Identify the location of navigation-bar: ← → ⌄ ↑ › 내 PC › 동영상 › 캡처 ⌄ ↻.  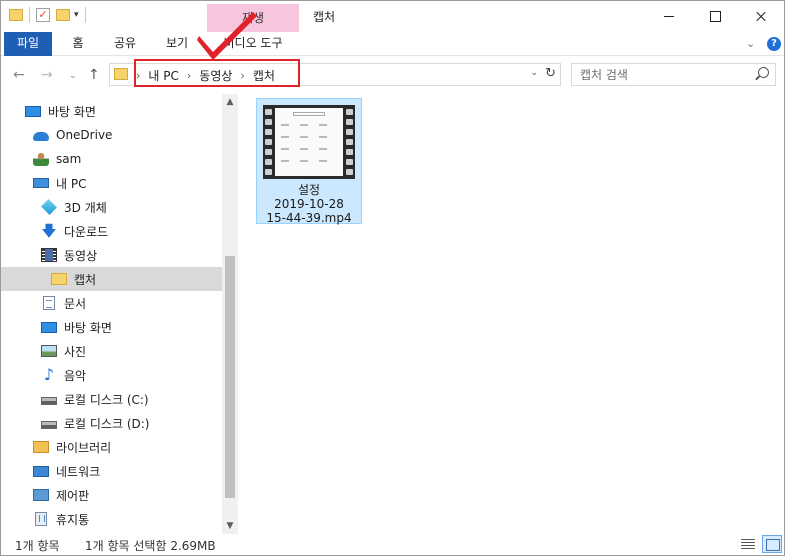
(392, 75).